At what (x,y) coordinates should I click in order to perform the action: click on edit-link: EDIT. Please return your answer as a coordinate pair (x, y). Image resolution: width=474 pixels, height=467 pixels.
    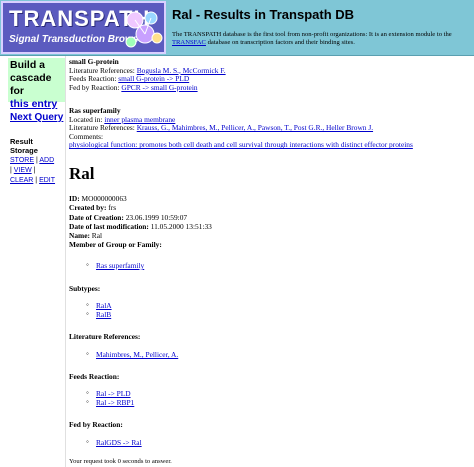
    Looking at the image, I should click on (47, 180).